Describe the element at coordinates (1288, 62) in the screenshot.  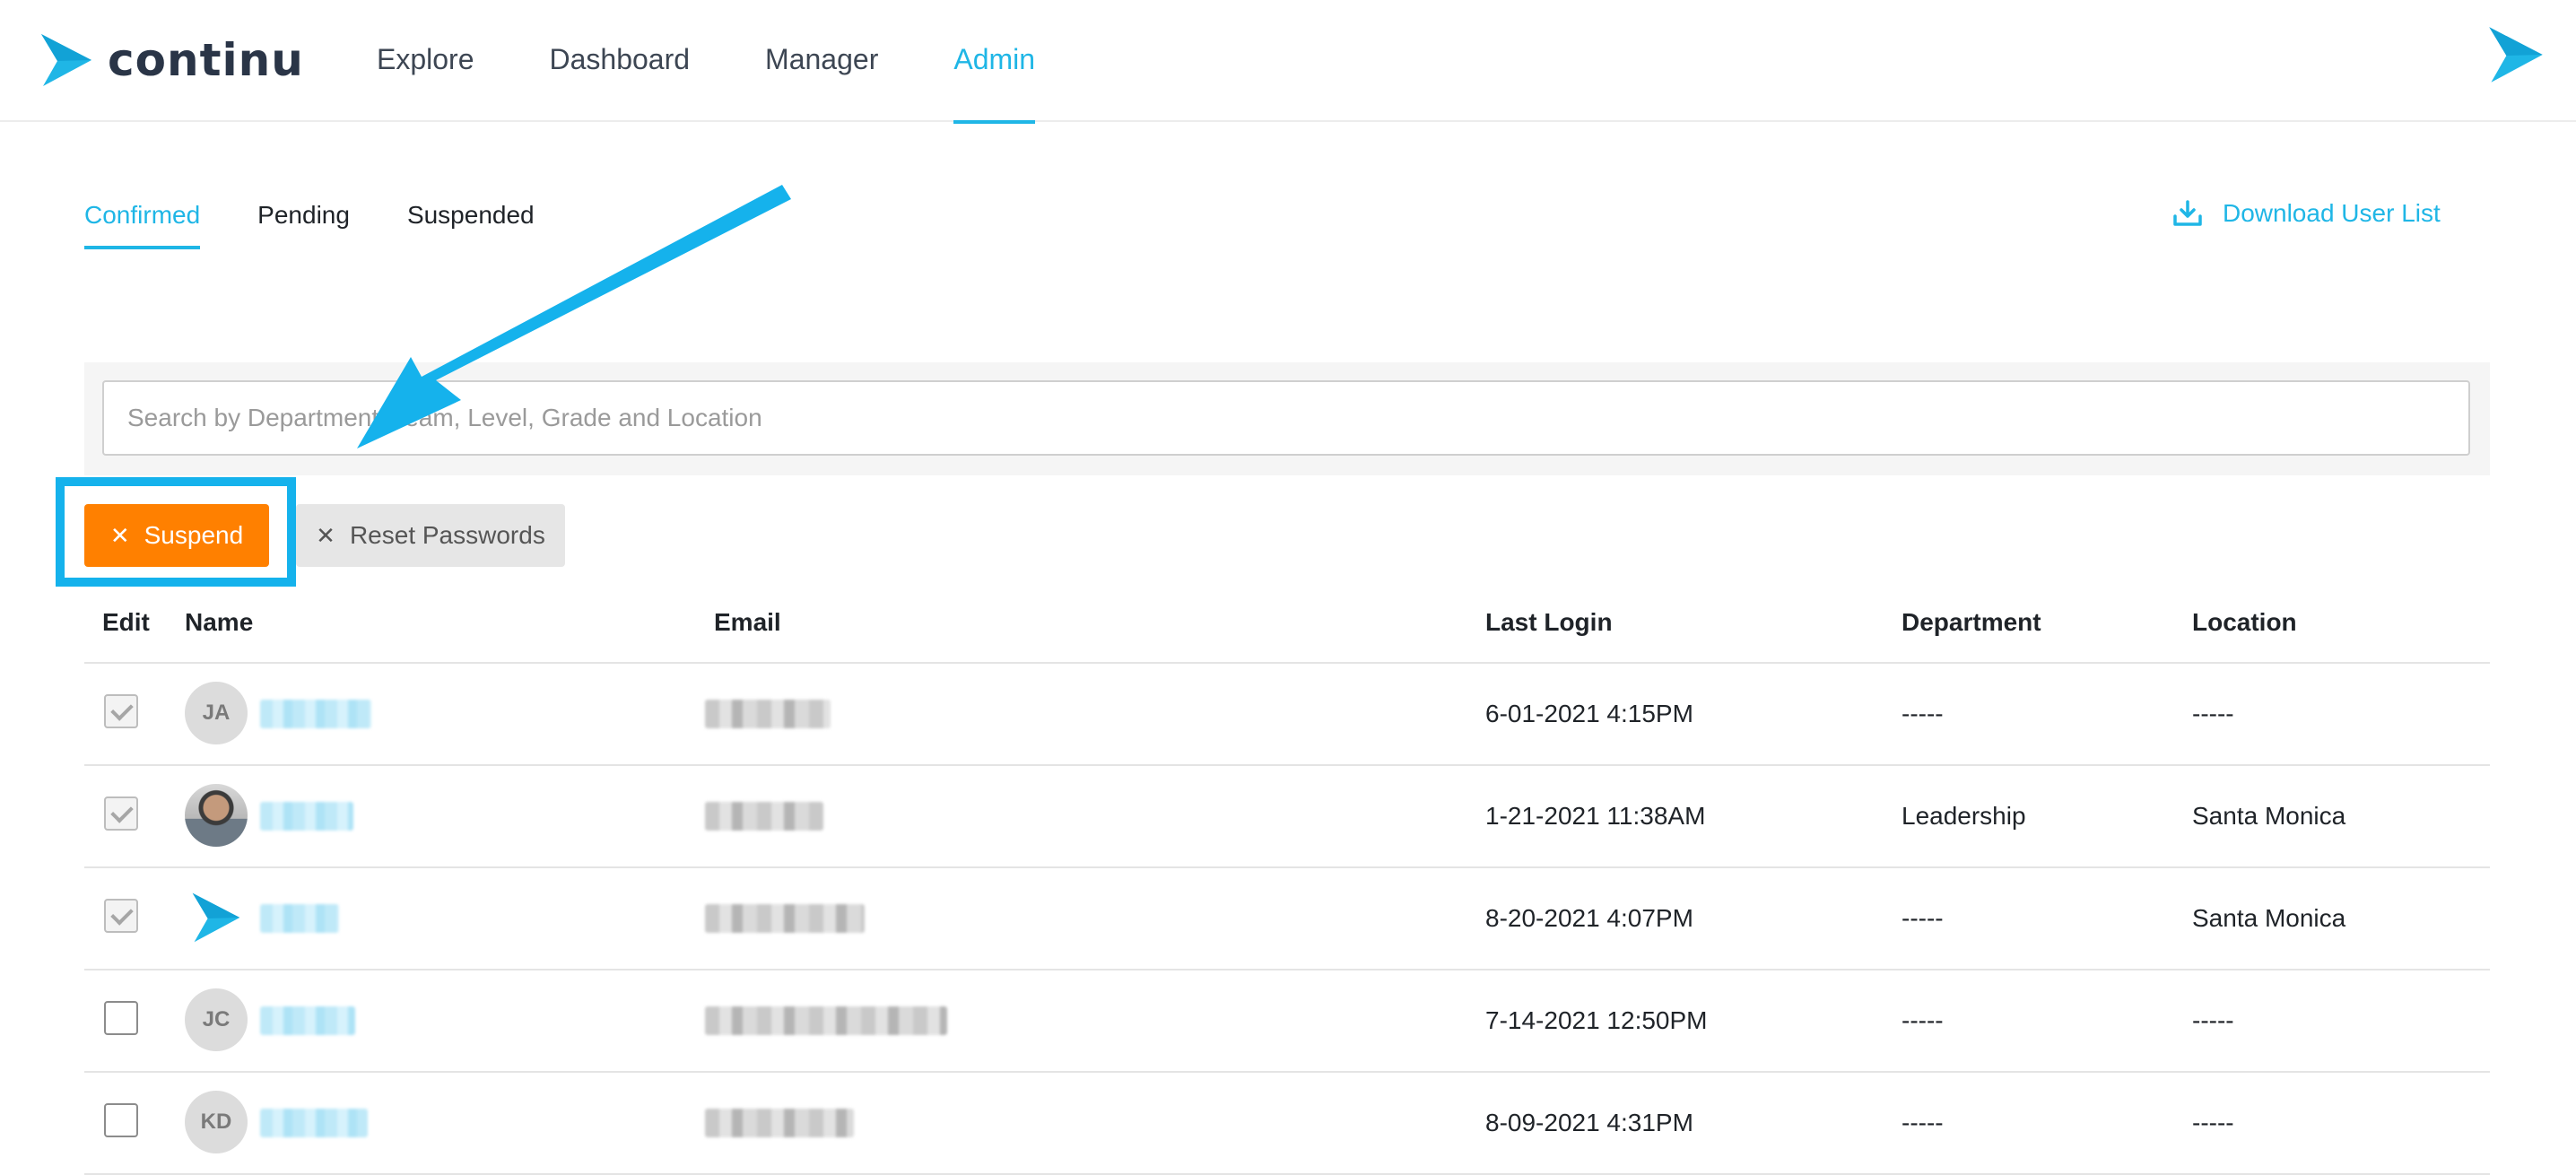
I see `top-navigation-bar: continu Explore Dashboard Manager Admin` at that location.